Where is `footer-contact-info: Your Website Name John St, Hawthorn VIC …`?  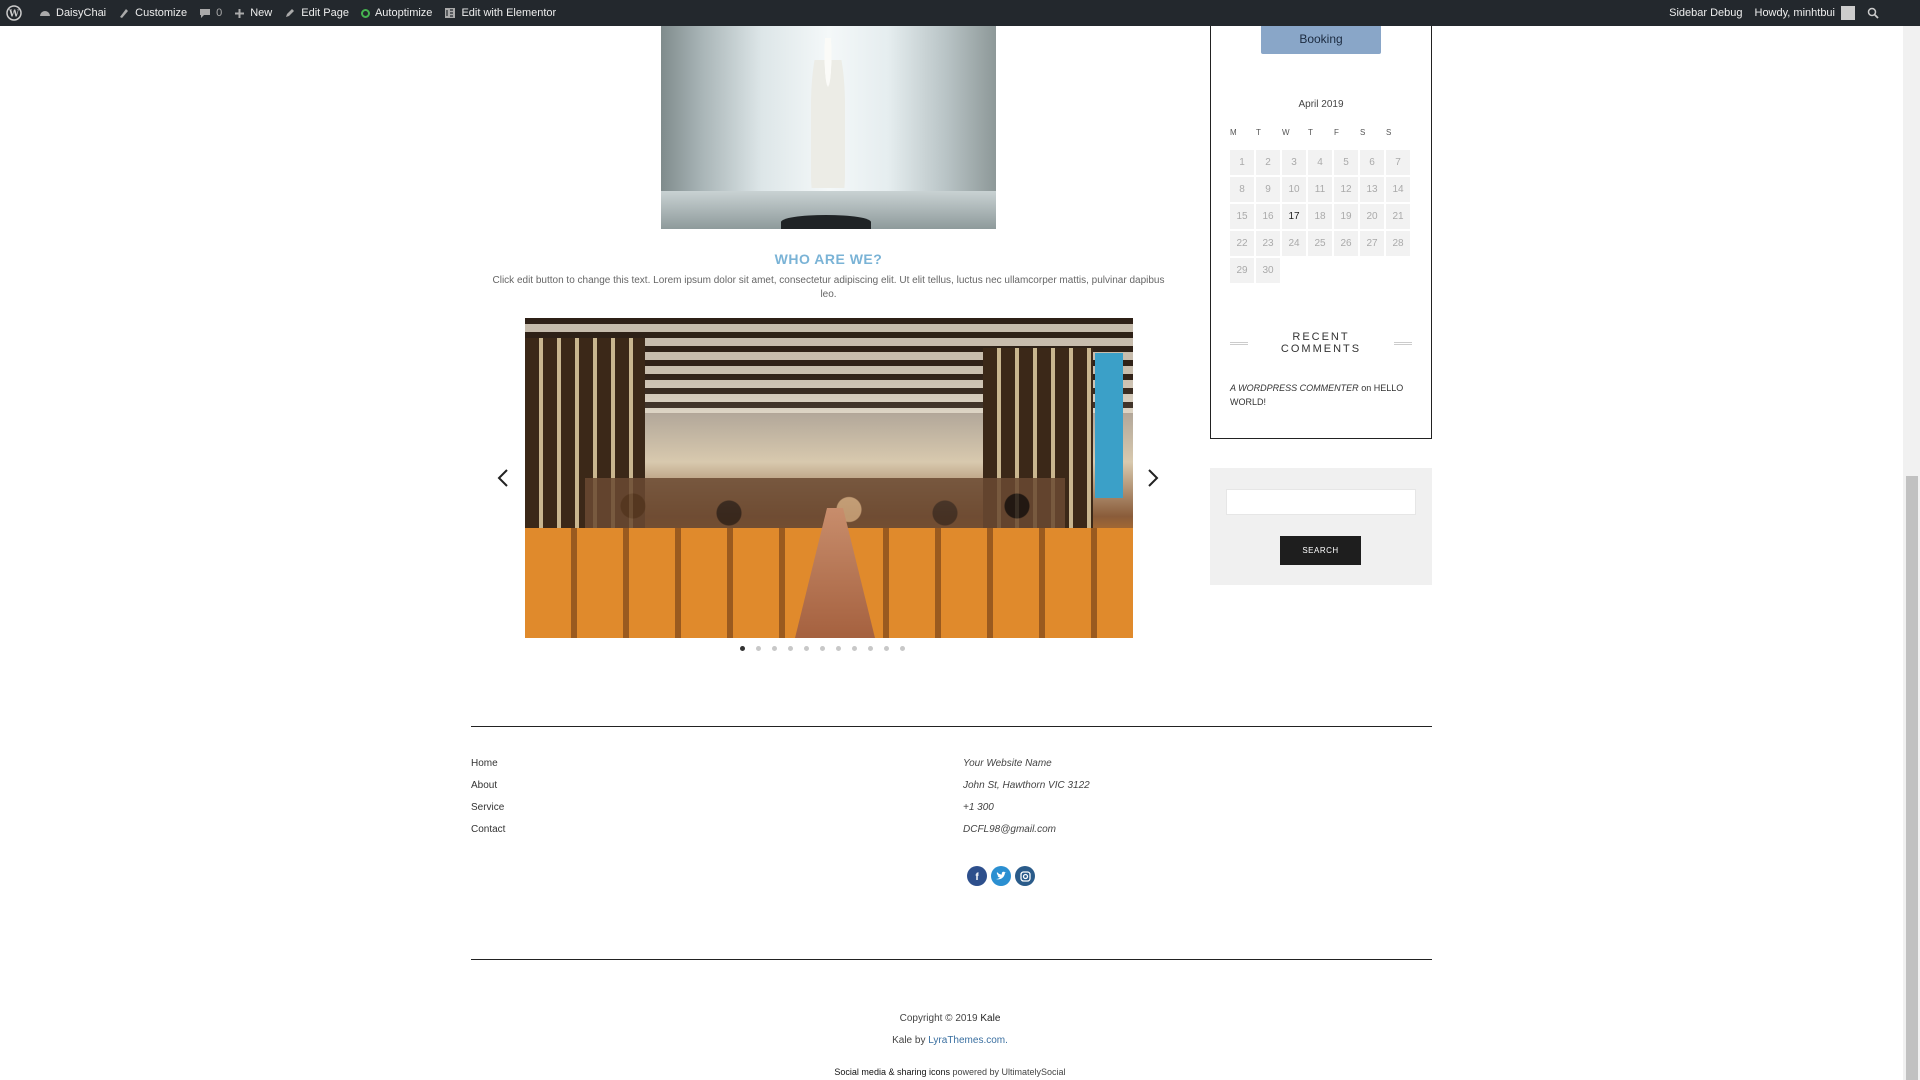
footer-contact-info: Your Website Name John St, Hawthorn VIC … is located at coordinates (1026, 801).